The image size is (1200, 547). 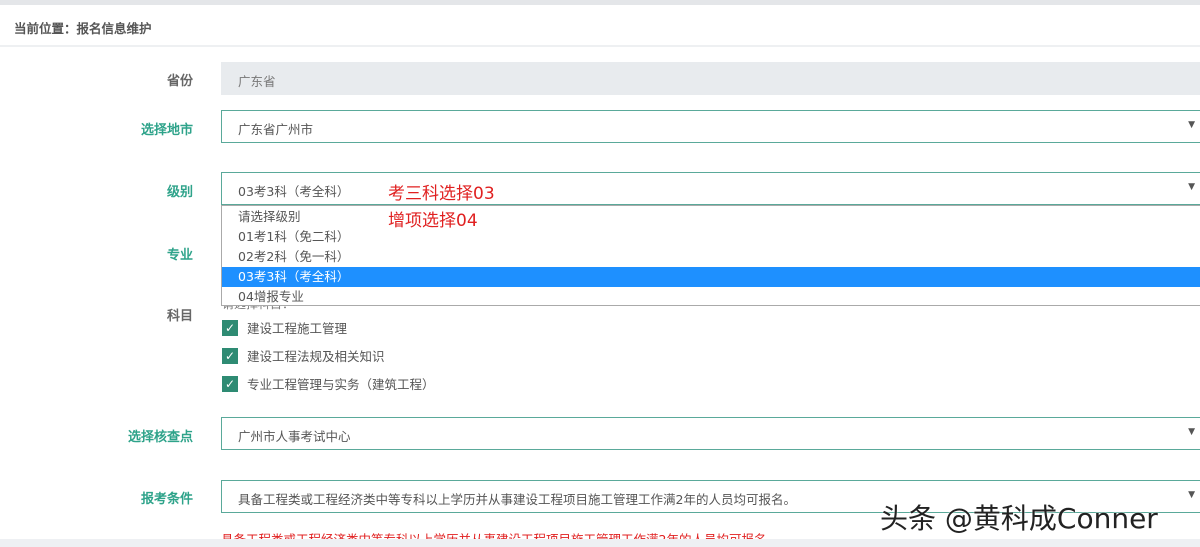 I want to click on bottom-bar, so click(x=600, y=543).